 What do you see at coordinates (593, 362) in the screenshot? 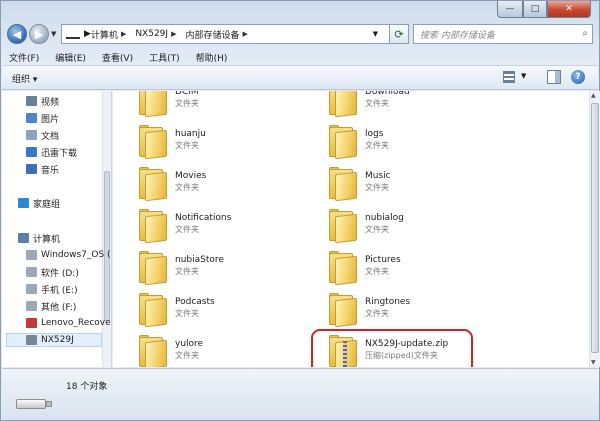
I see `scroll-down-icon: ▼` at bounding box center [593, 362].